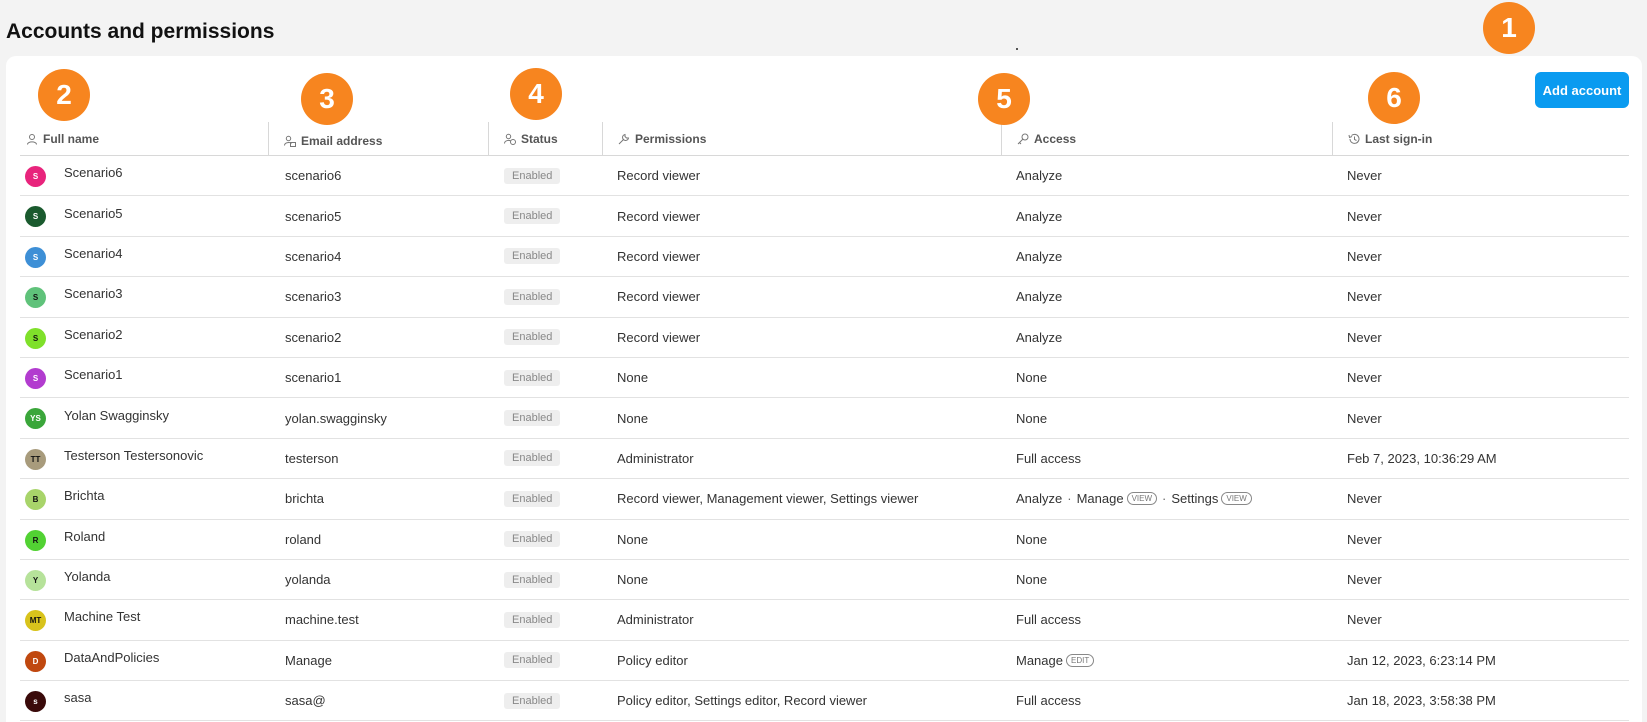 The image size is (1647, 722). I want to click on cell-full-name: Yolanda, so click(87, 577).